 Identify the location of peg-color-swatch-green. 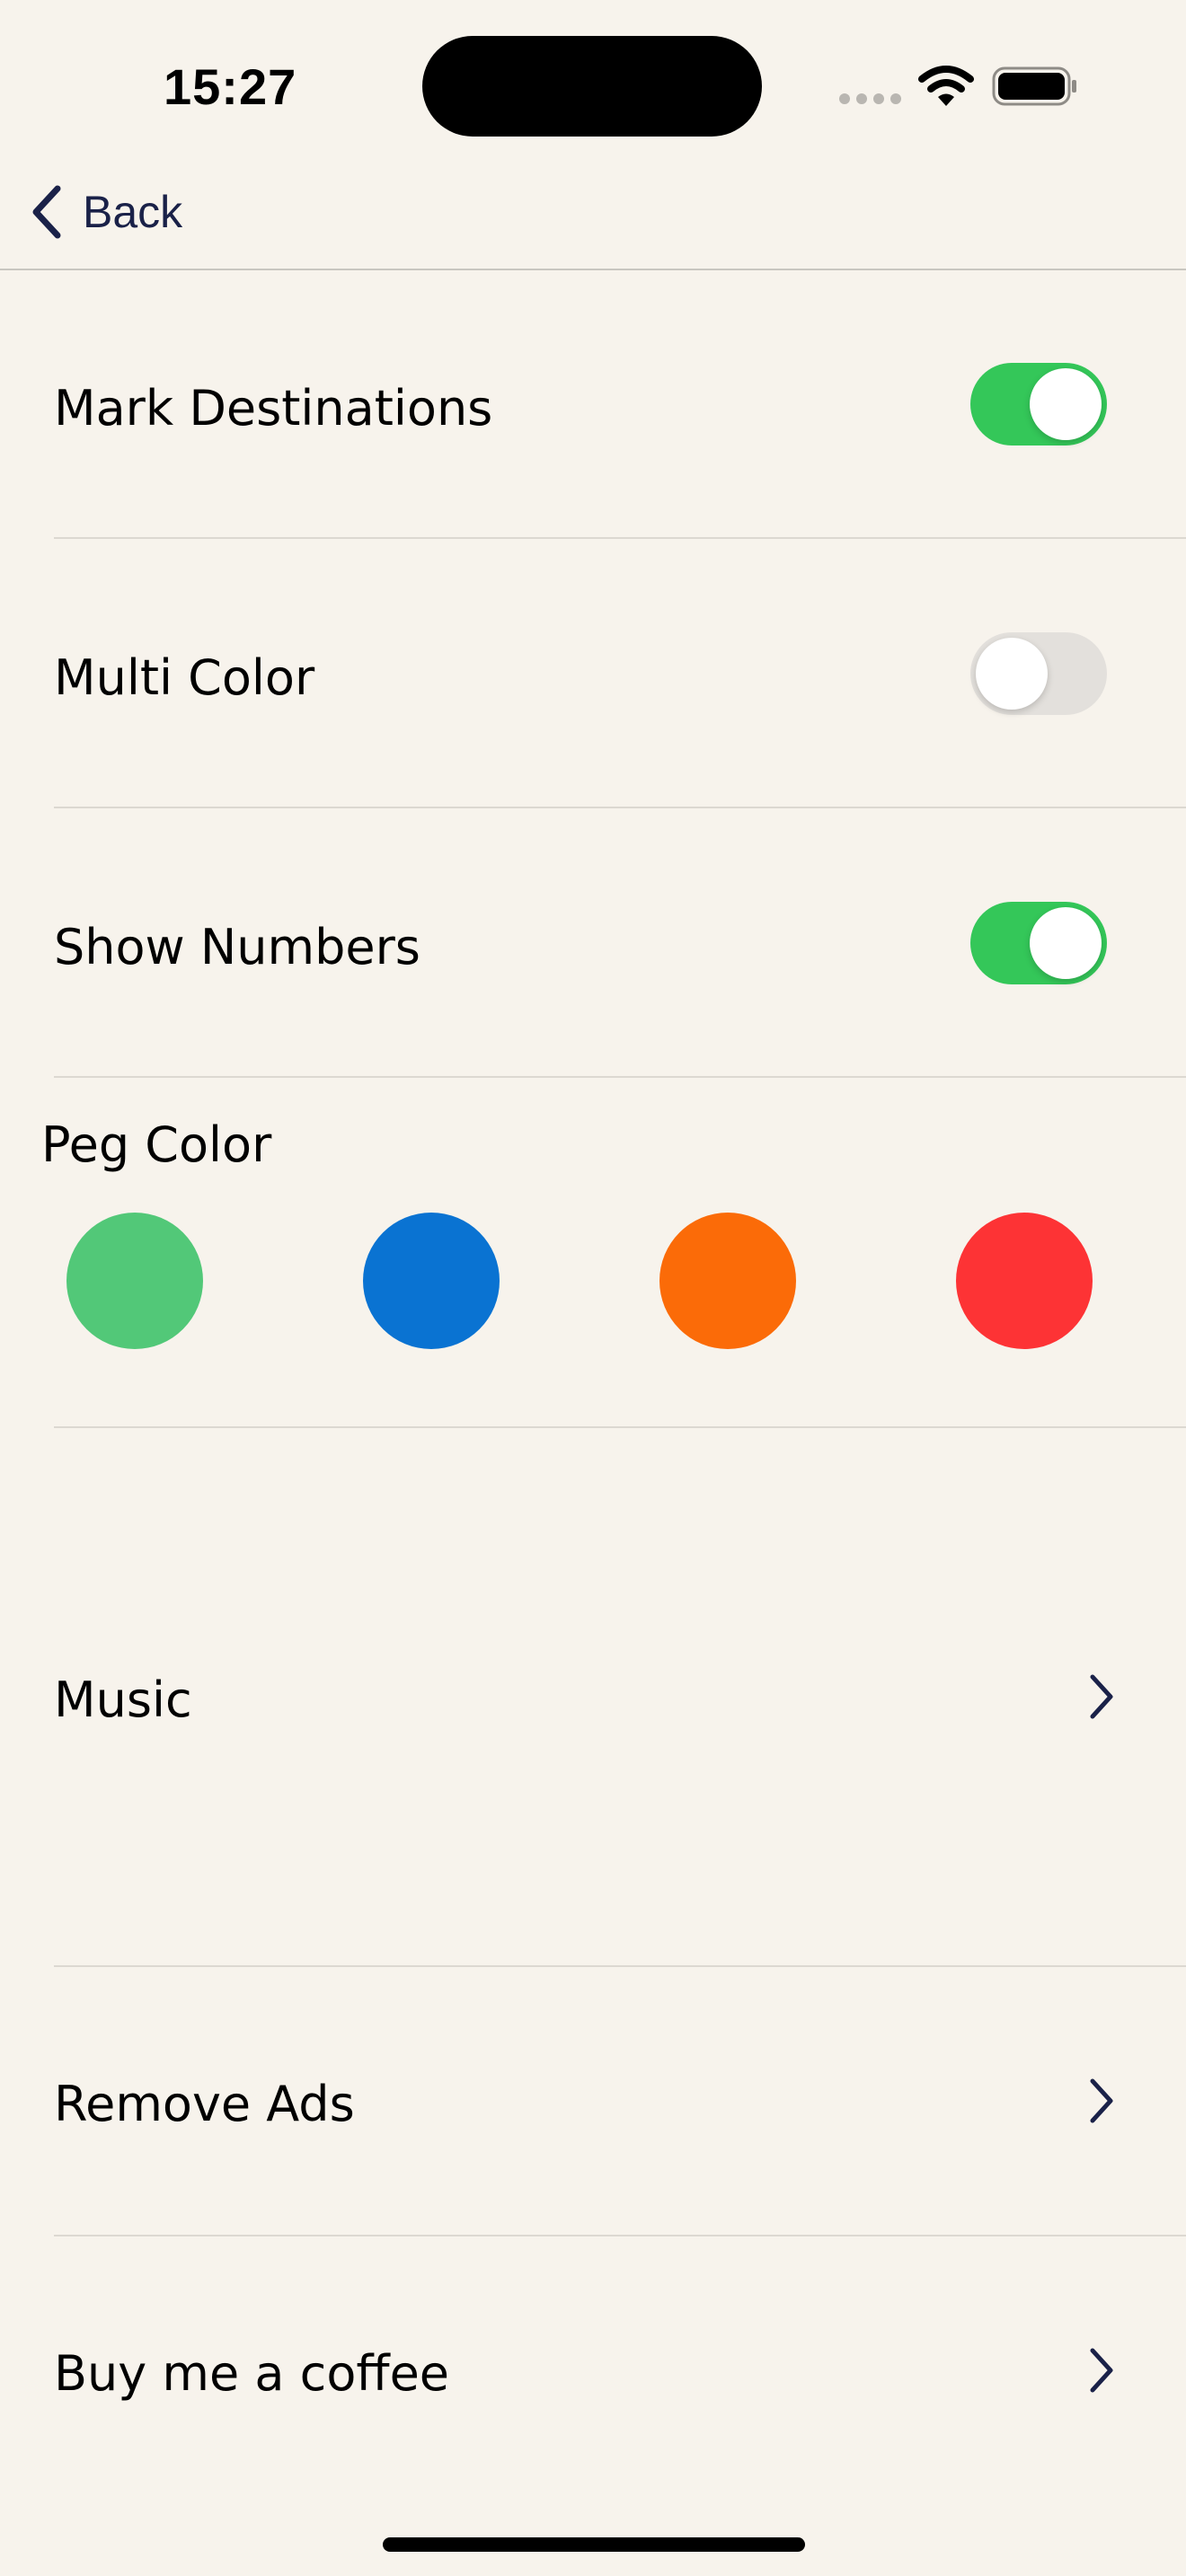
(134, 1281).